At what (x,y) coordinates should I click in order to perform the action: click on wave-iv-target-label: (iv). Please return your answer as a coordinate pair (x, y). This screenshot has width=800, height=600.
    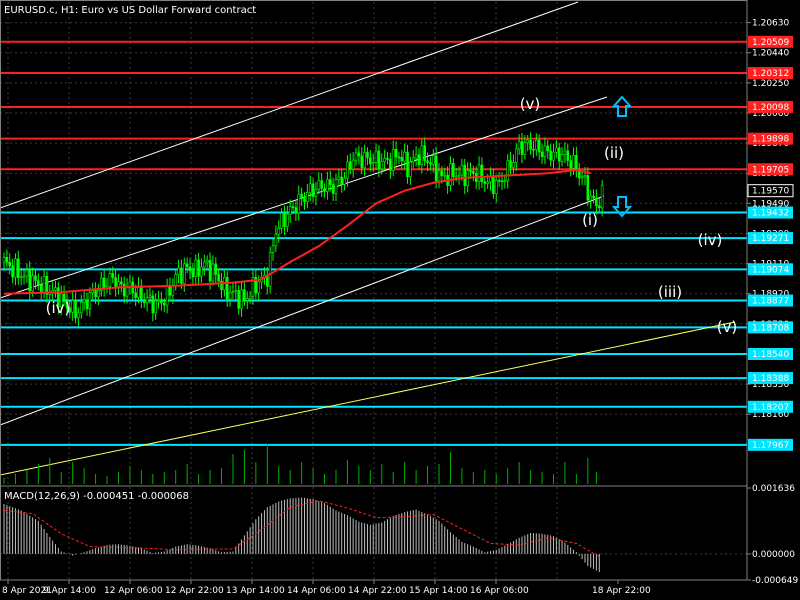
    Looking at the image, I should click on (710, 240).